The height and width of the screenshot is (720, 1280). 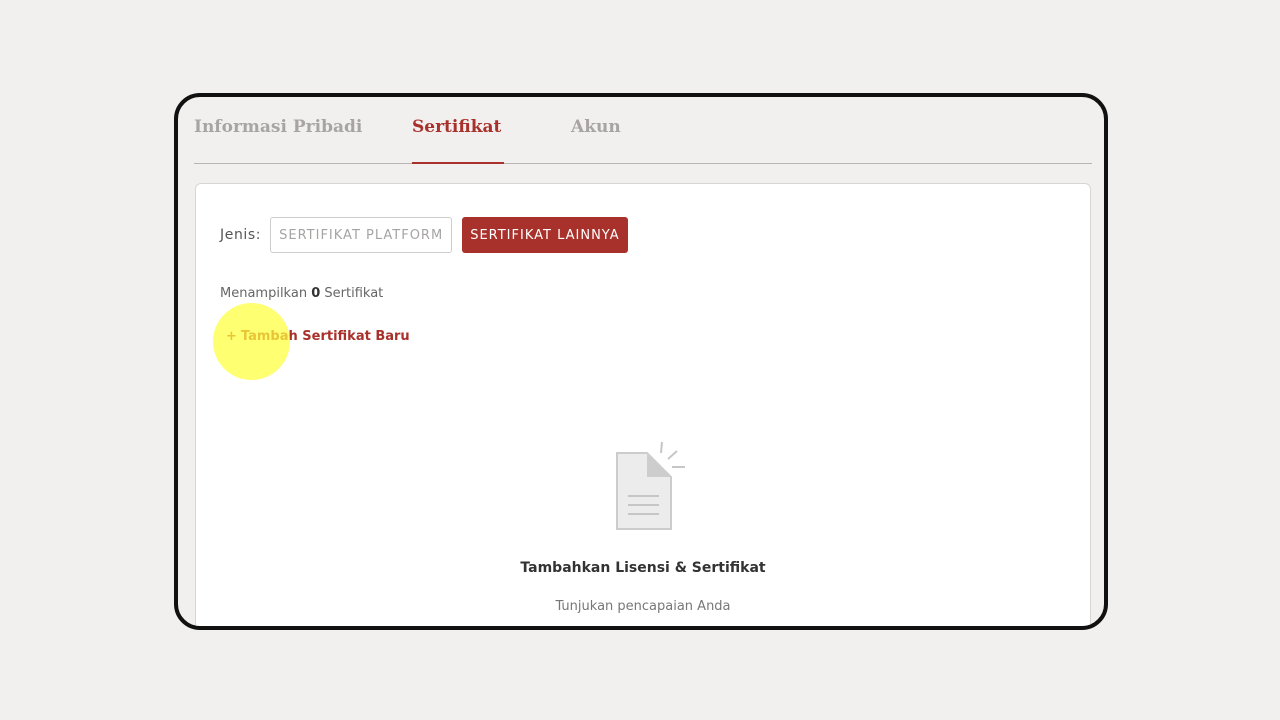 What do you see at coordinates (361, 235) in the screenshot?
I see `platform-certificate-button: SERTIFIKAT PLATFORM` at bounding box center [361, 235].